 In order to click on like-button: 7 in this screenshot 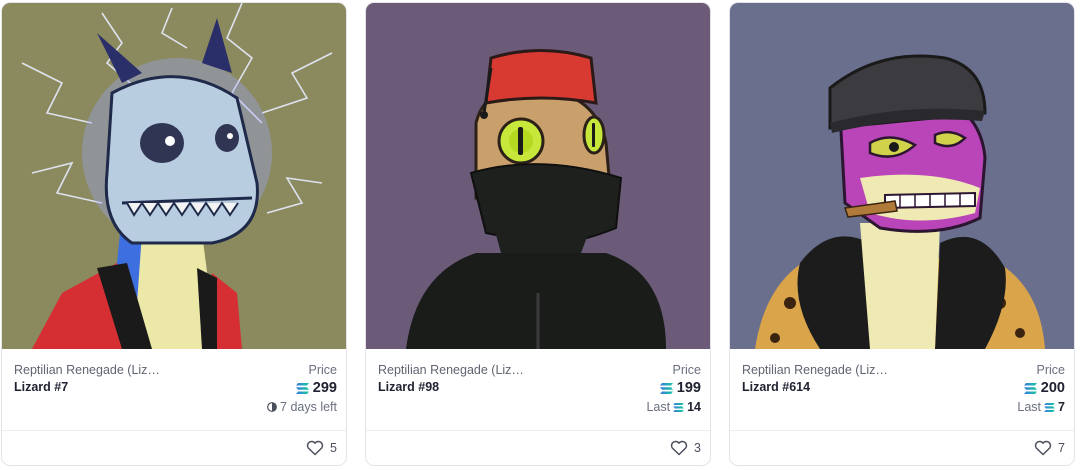, I will do `click(1049, 448)`.